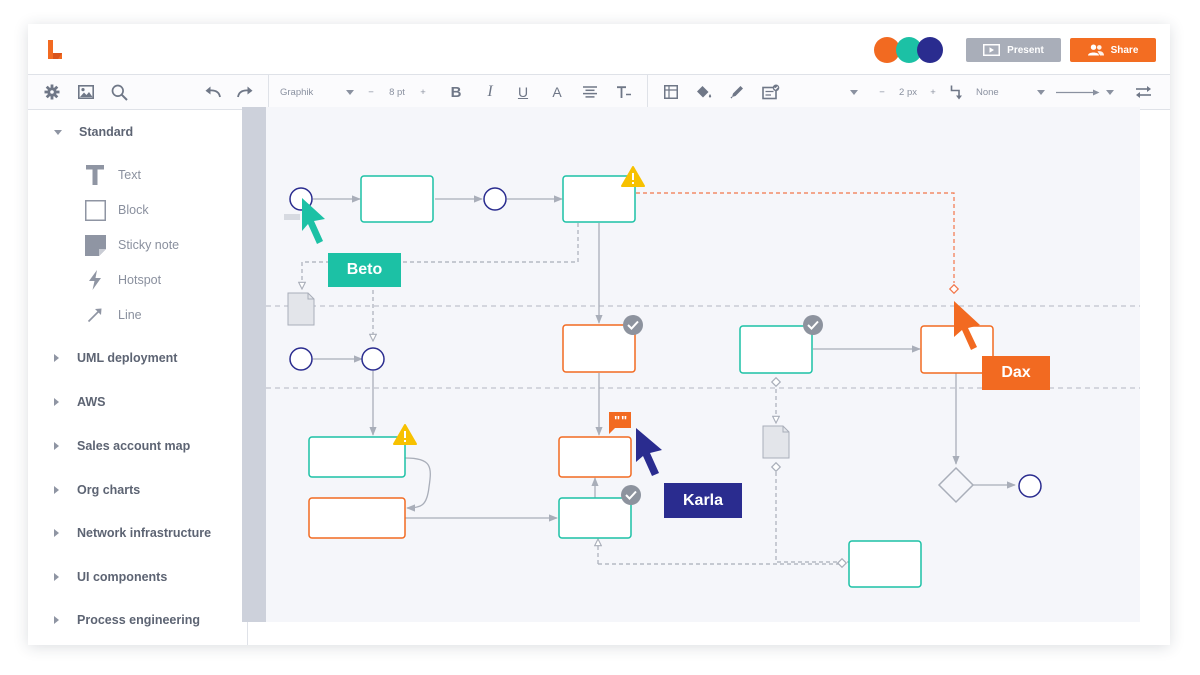 The image size is (1200, 675). What do you see at coordinates (292, 217) in the screenshot?
I see `drag-handle` at bounding box center [292, 217].